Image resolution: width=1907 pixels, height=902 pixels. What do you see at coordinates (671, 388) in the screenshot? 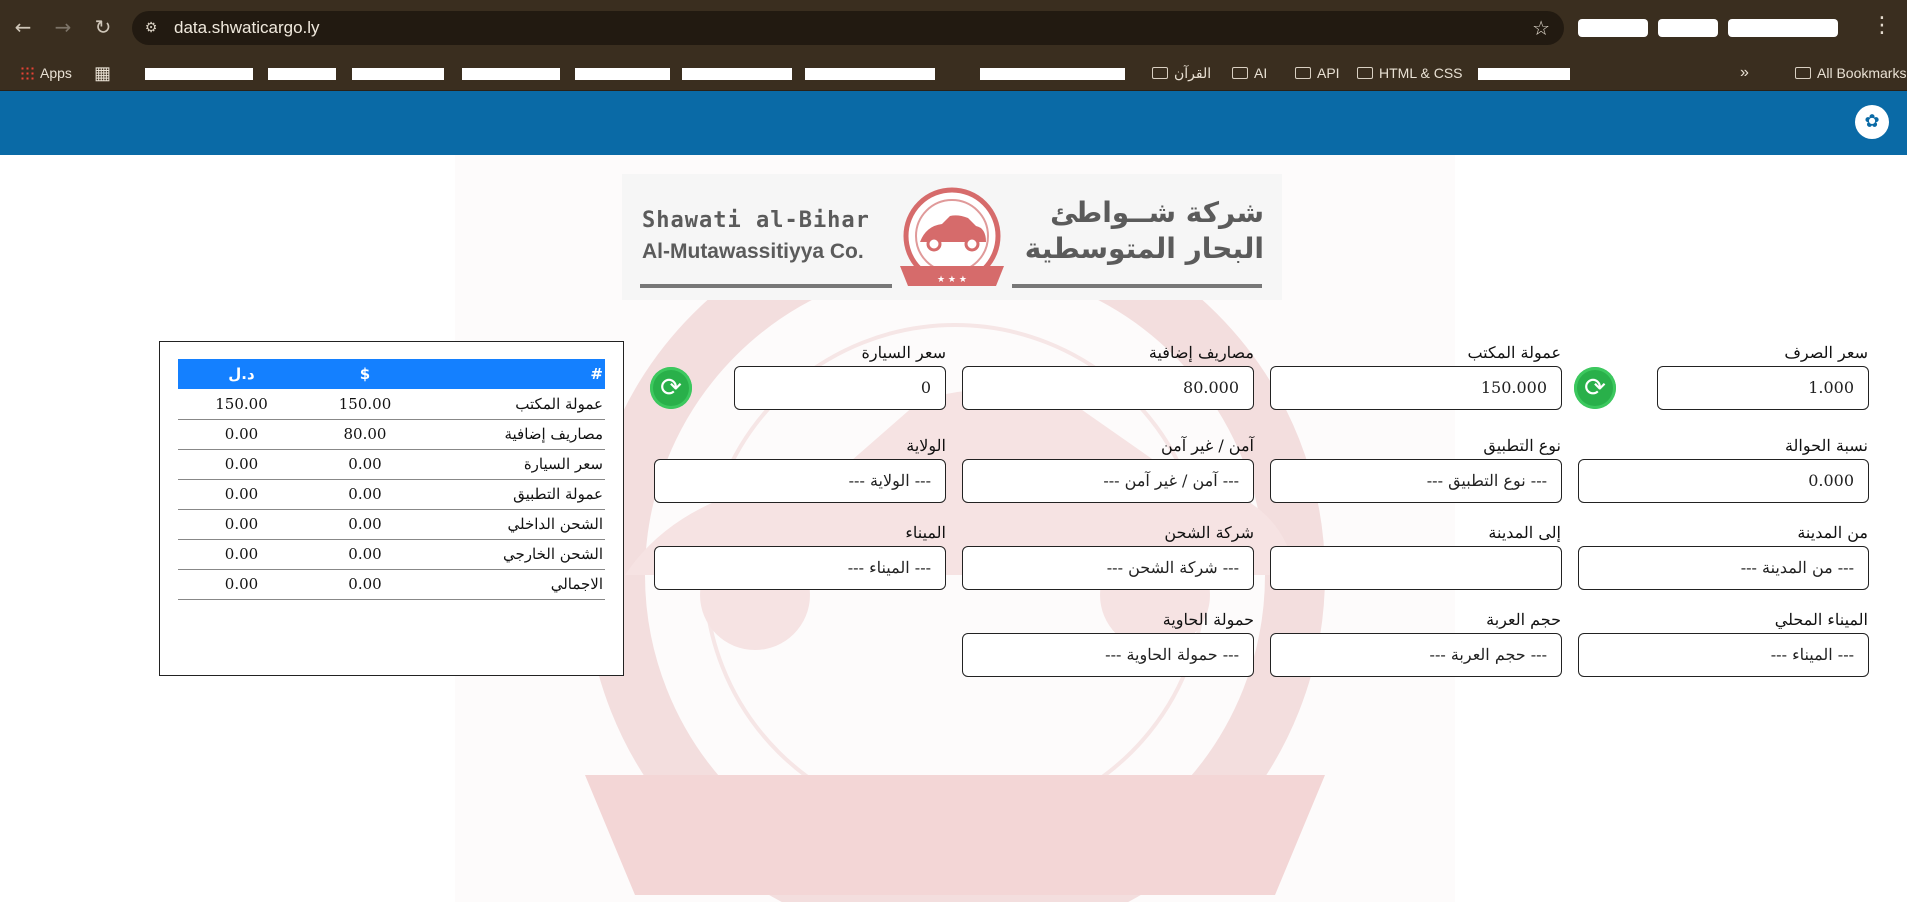
I see `refresh-car-price-button: ⟳` at bounding box center [671, 388].